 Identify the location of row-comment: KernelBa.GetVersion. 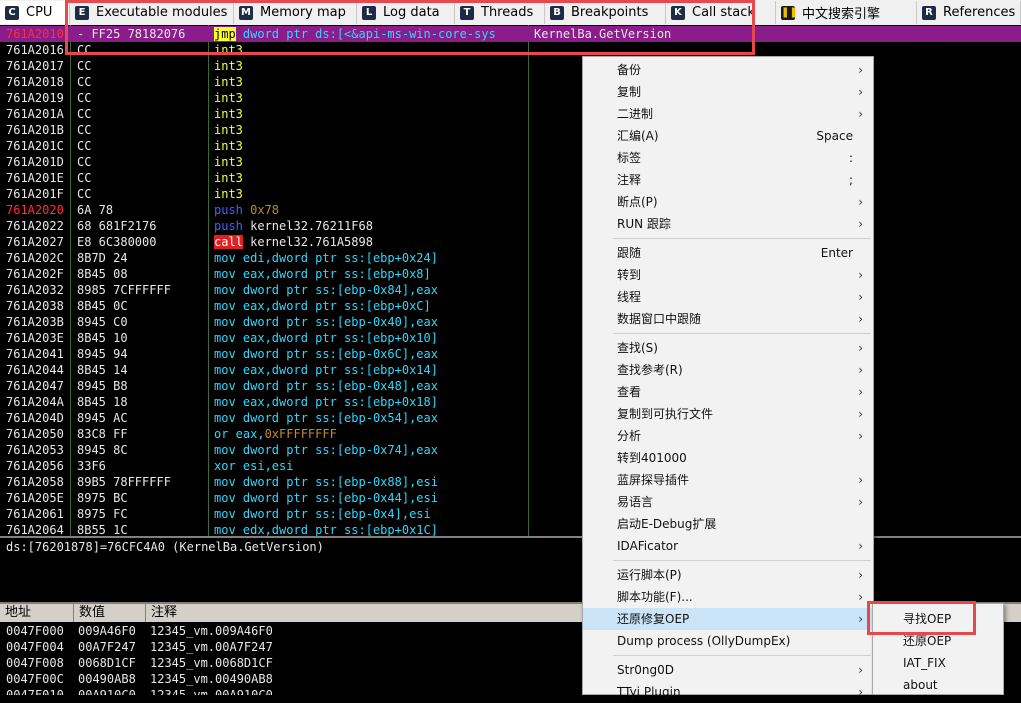
(603, 34).